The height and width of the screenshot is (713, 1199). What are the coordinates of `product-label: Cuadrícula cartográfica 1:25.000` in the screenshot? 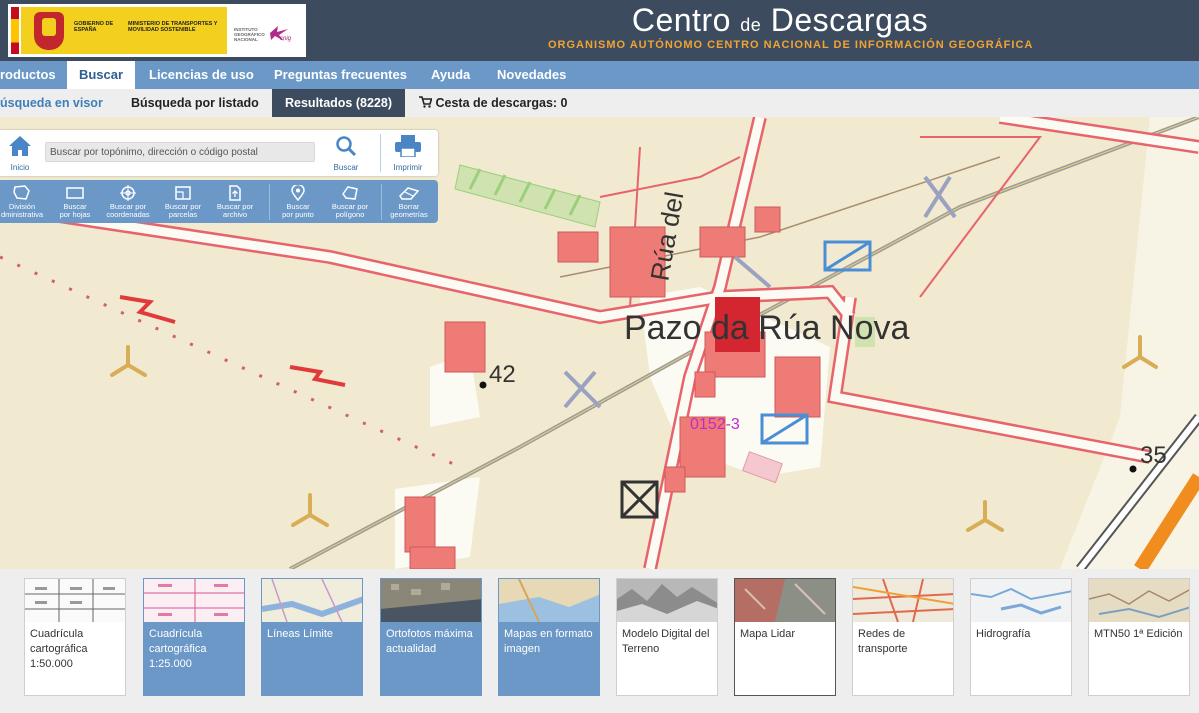 It's located at (178, 649).